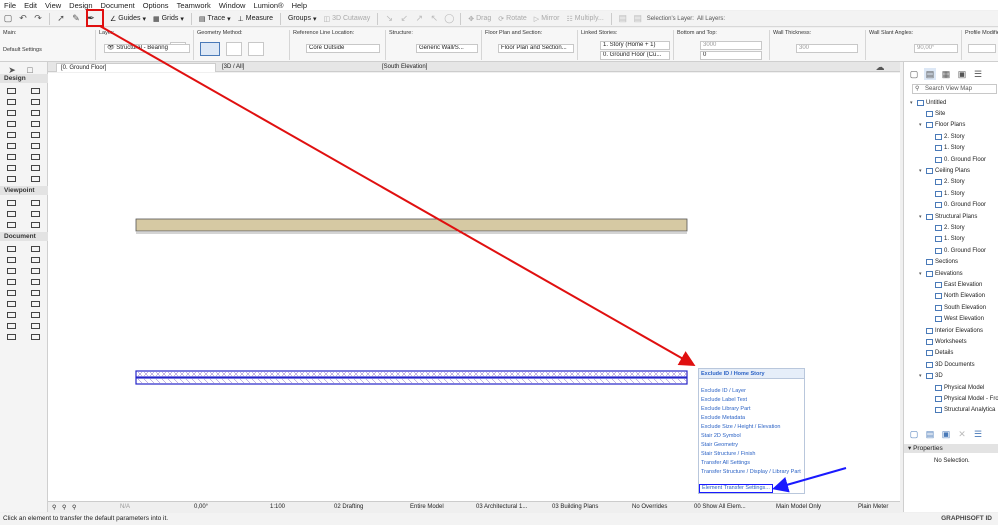  Describe the element at coordinates (427, 507) in the screenshot. I see `model-view-dropdown: Entire Model` at that location.